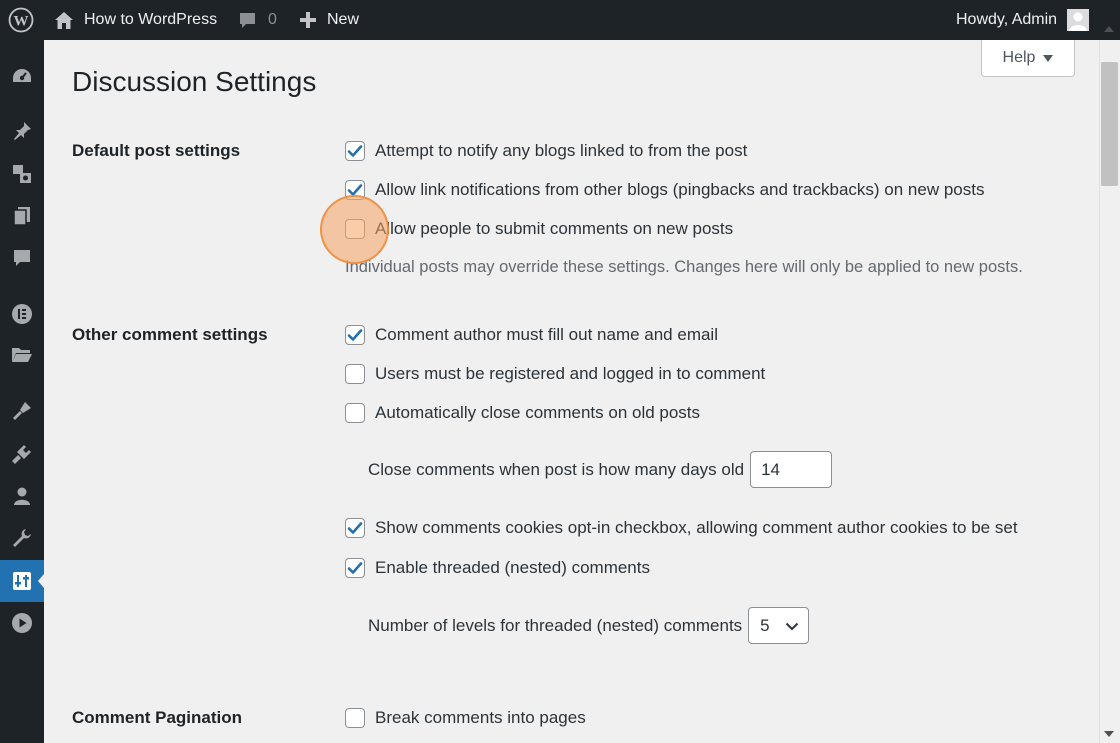 The height and width of the screenshot is (743, 1120). I want to click on checkbox-require-name-email, so click(355, 335).